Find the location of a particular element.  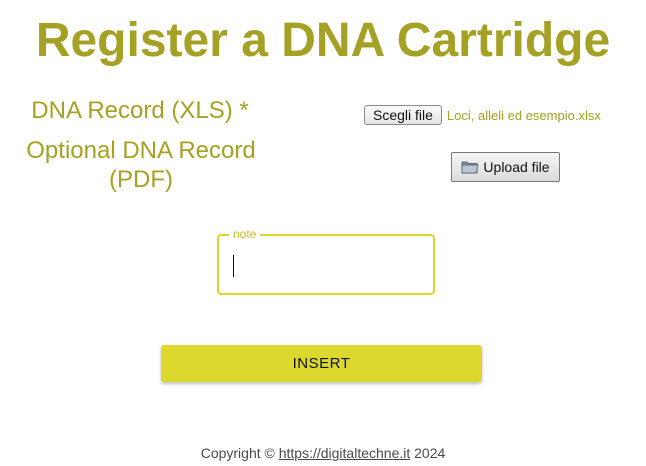

note-input is located at coordinates (326, 265).